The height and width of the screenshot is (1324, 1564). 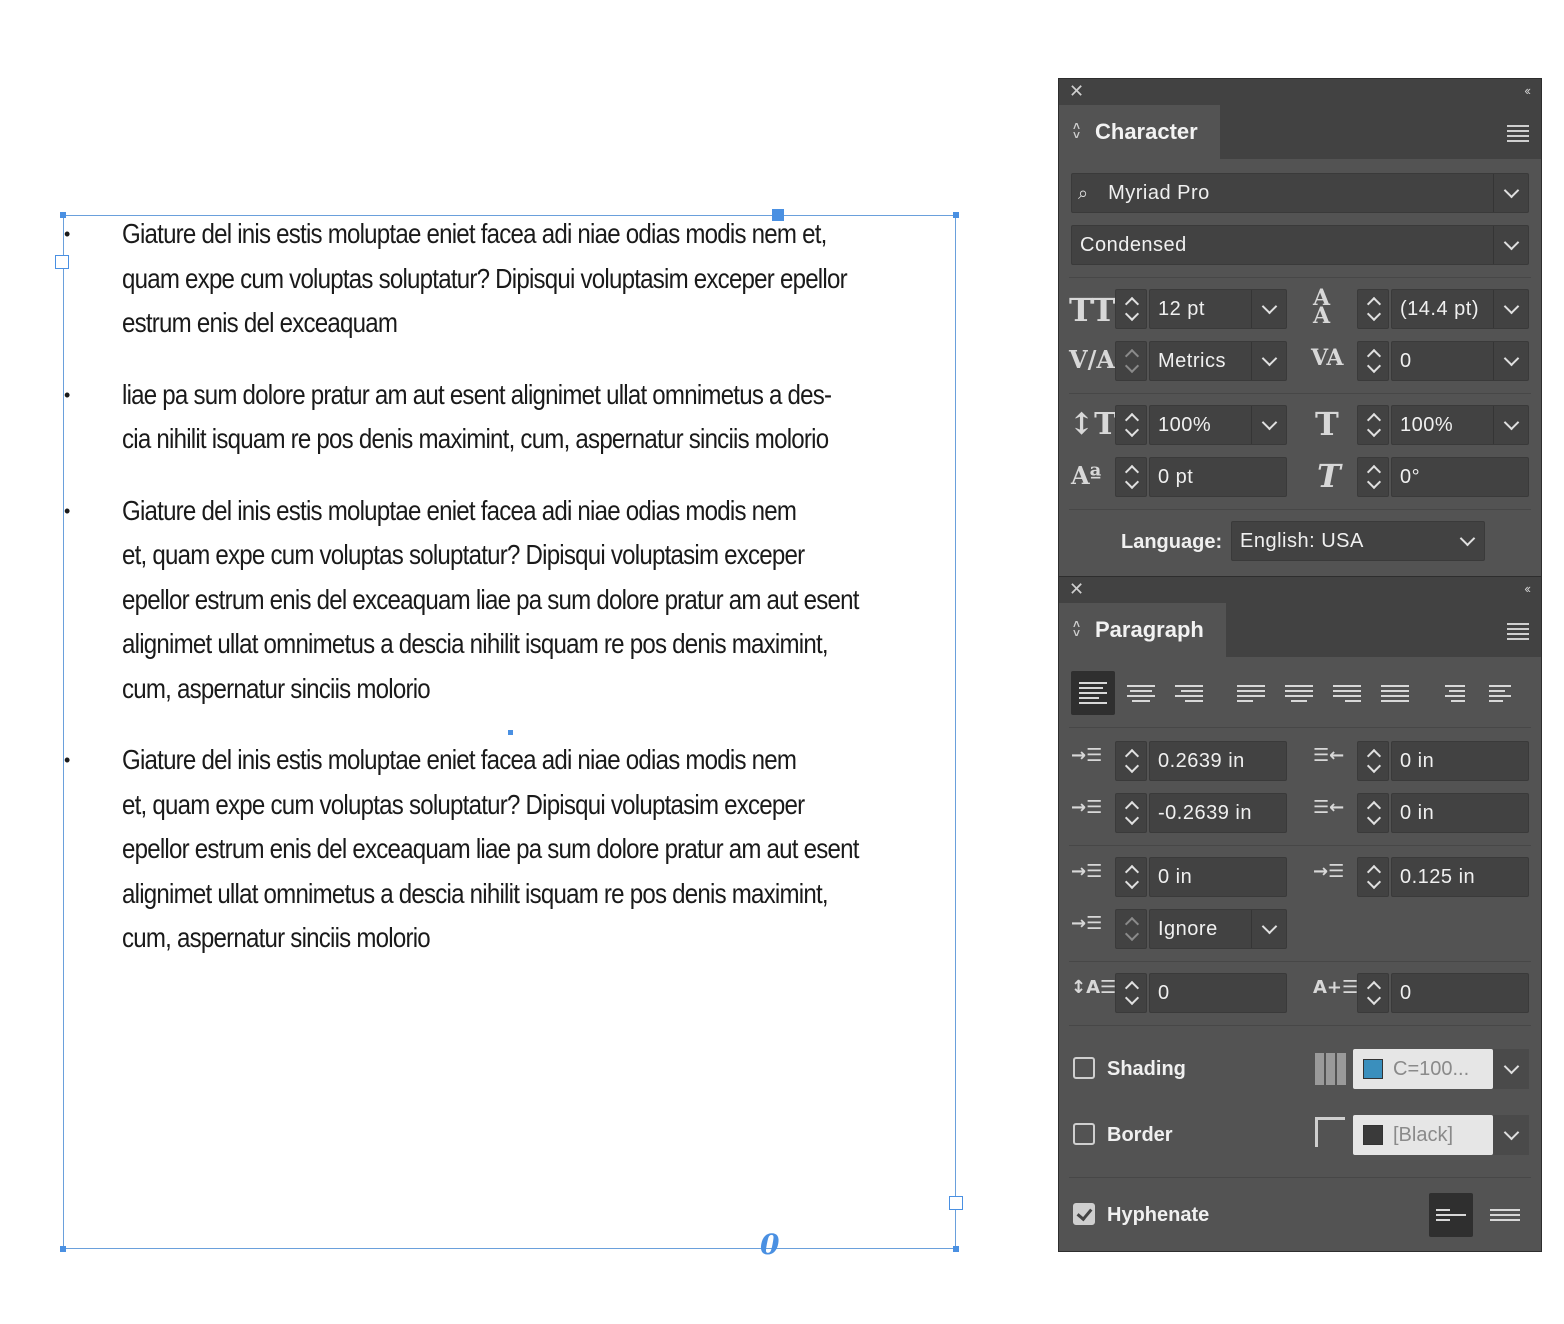 I want to click on align-towards-spine-button, so click(x=1455, y=693).